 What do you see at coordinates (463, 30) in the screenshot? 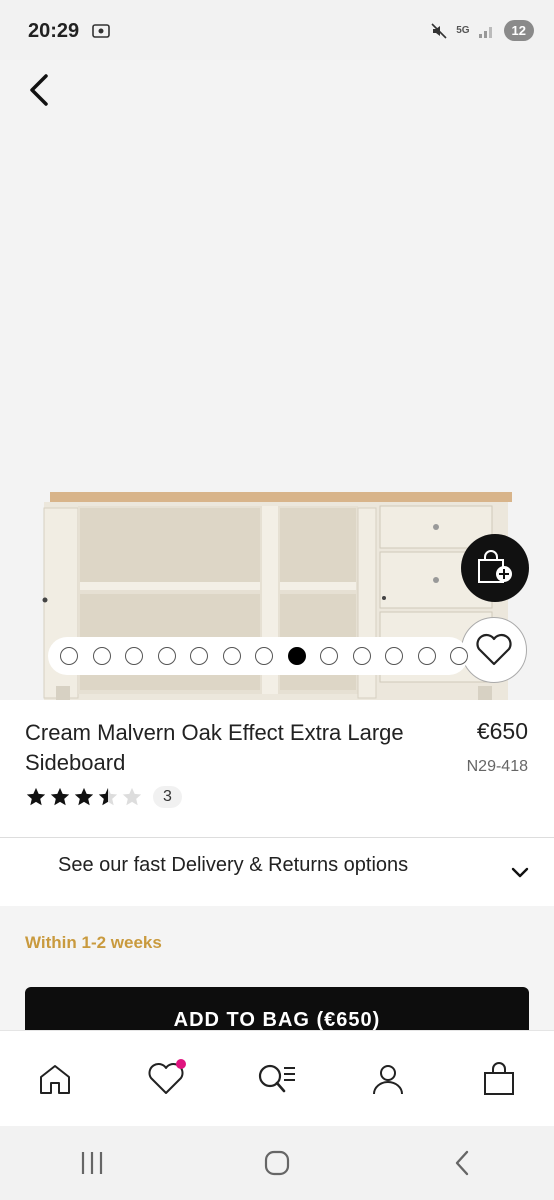
I see `network-type: 5G` at bounding box center [463, 30].